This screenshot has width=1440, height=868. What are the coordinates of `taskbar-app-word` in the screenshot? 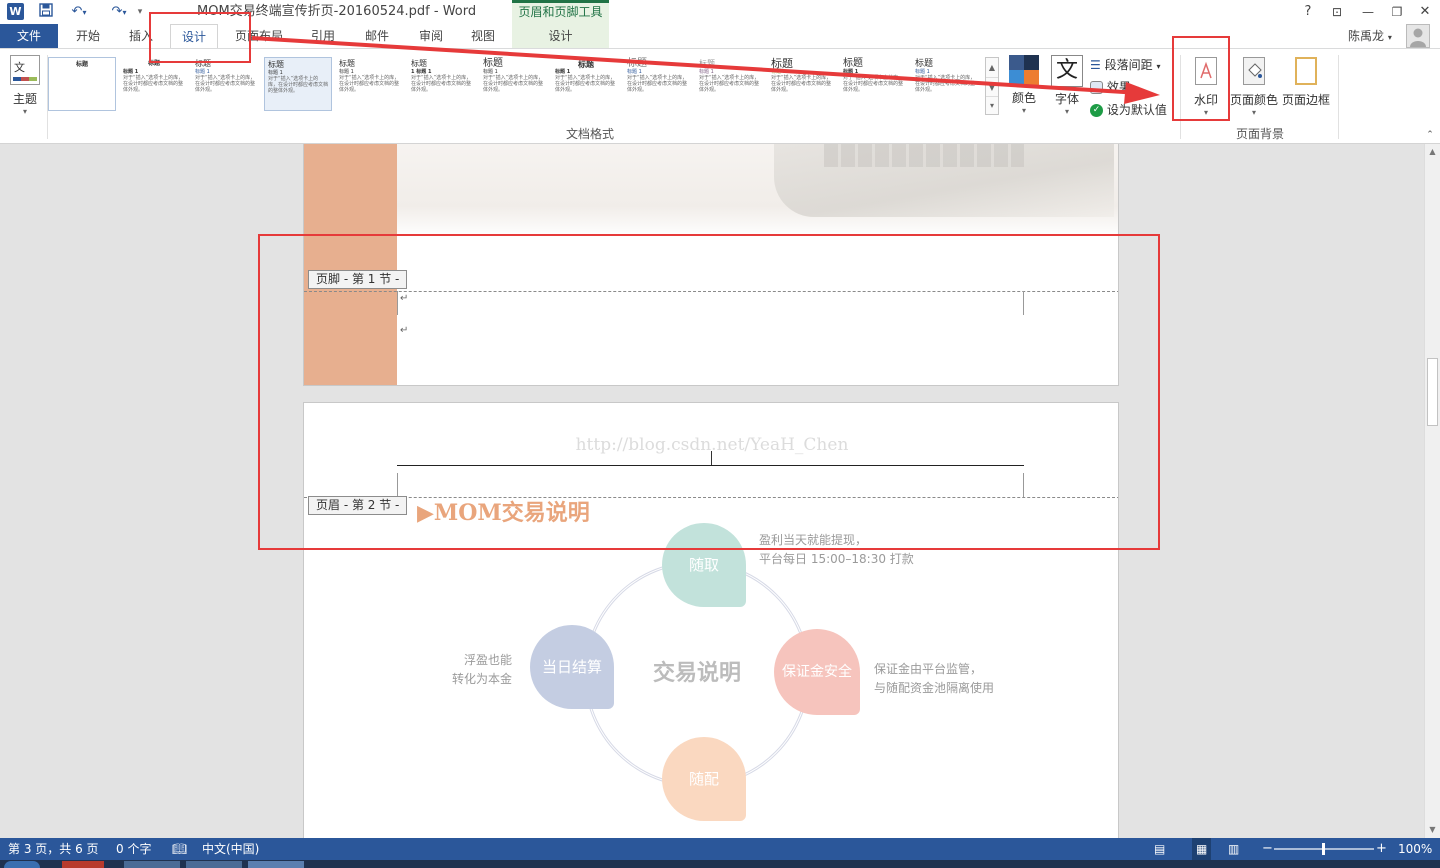 It's located at (276, 864).